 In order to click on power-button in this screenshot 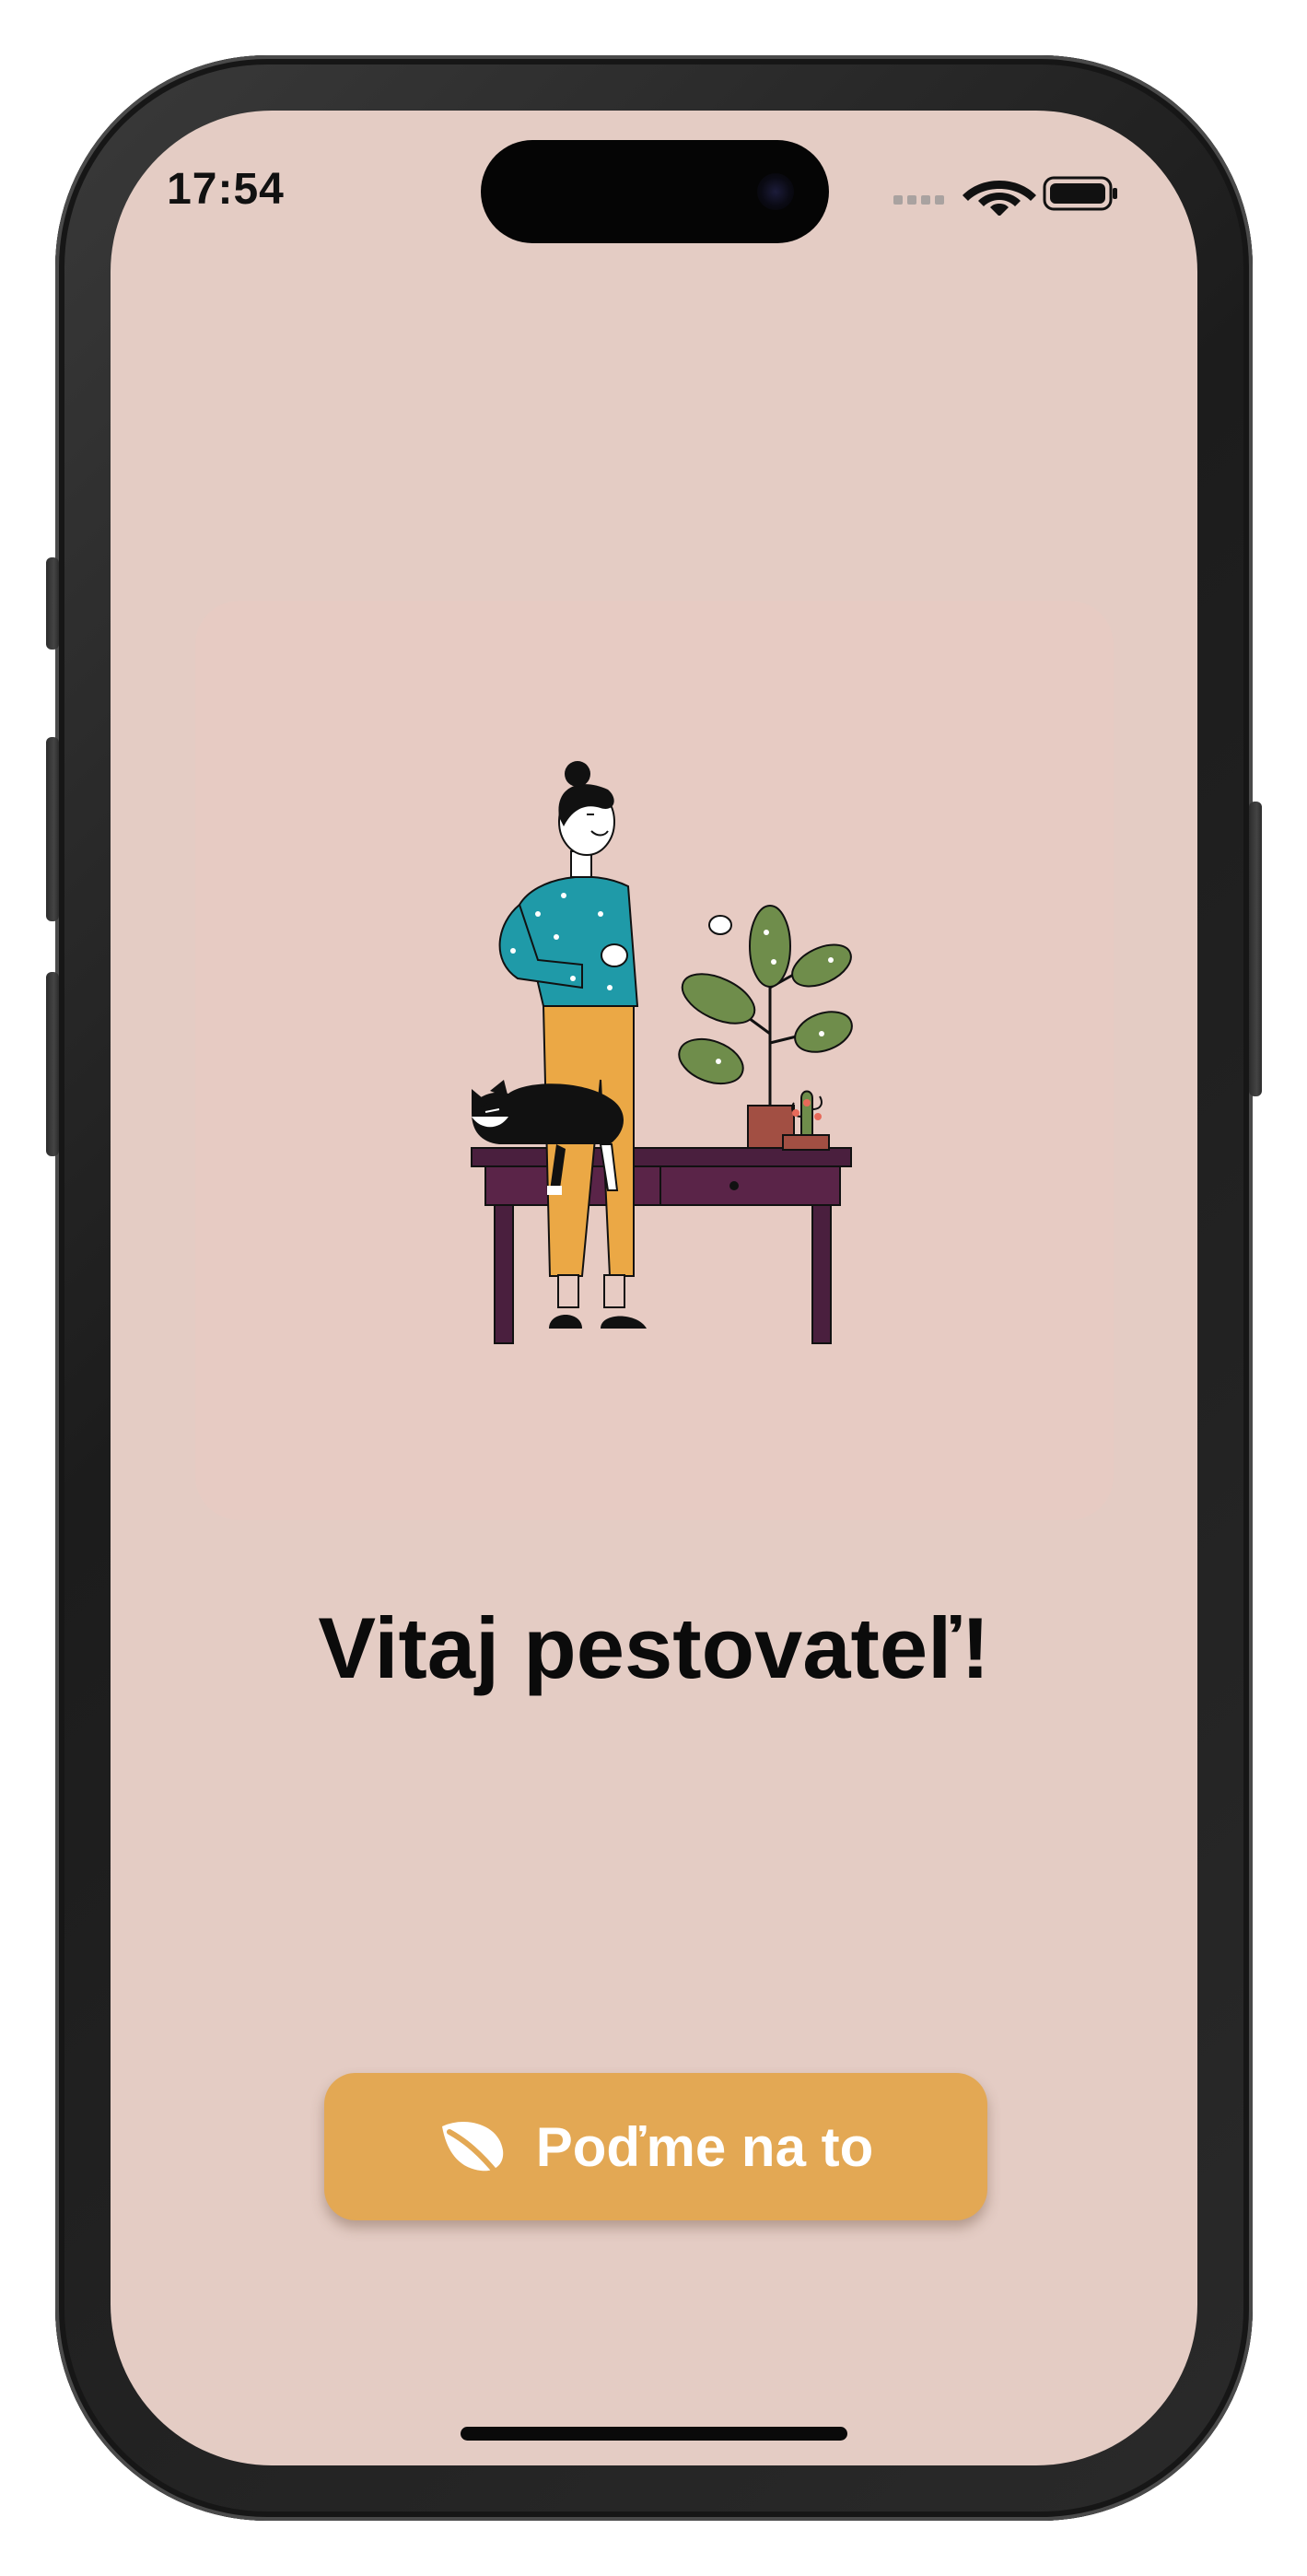, I will do `click(1256, 949)`.